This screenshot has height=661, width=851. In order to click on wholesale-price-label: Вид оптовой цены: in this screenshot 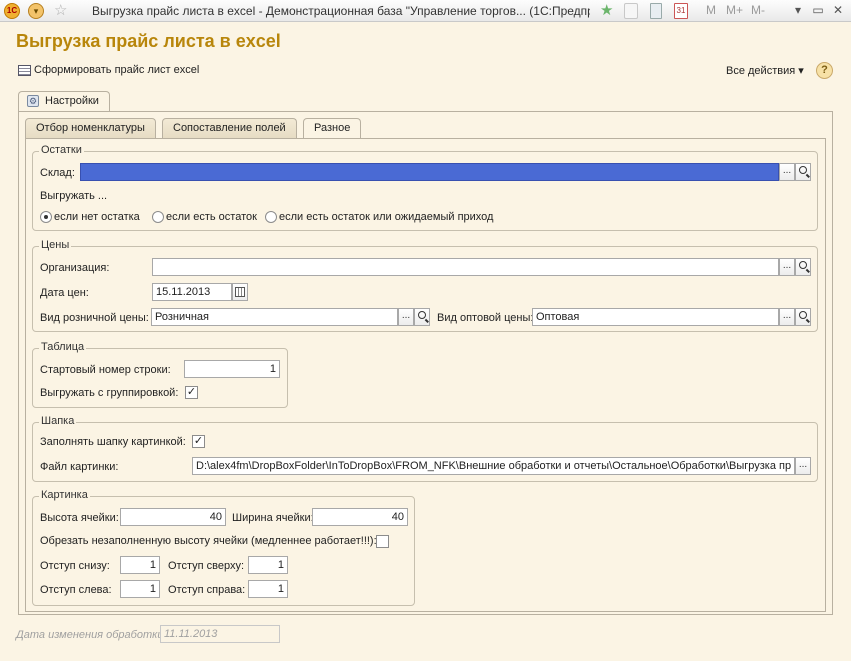, I will do `click(485, 318)`.